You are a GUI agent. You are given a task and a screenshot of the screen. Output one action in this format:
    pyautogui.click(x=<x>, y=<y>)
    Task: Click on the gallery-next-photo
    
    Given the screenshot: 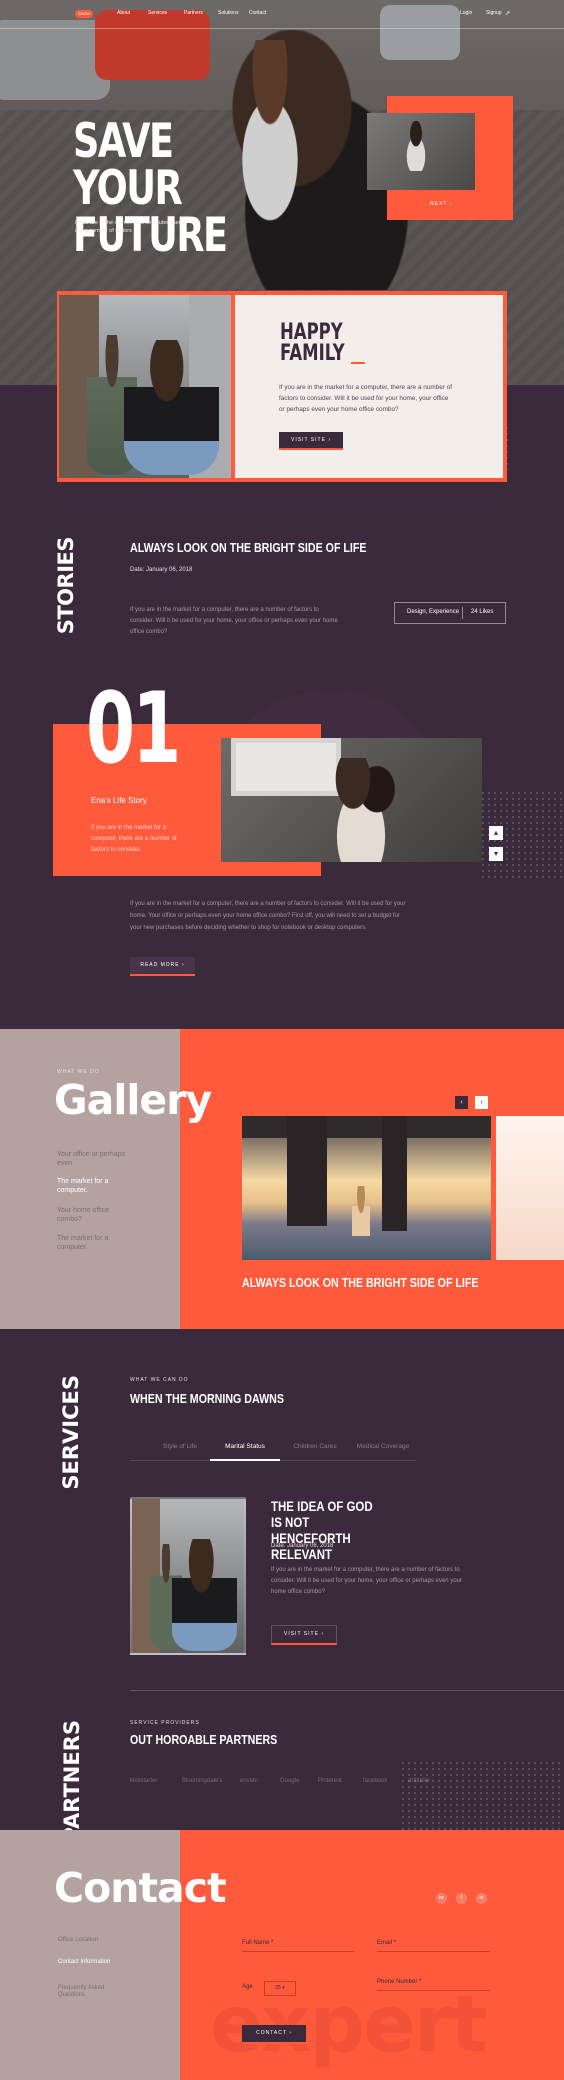 What is the action you would take?
    pyautogui.click(x=530, y=1188)
    